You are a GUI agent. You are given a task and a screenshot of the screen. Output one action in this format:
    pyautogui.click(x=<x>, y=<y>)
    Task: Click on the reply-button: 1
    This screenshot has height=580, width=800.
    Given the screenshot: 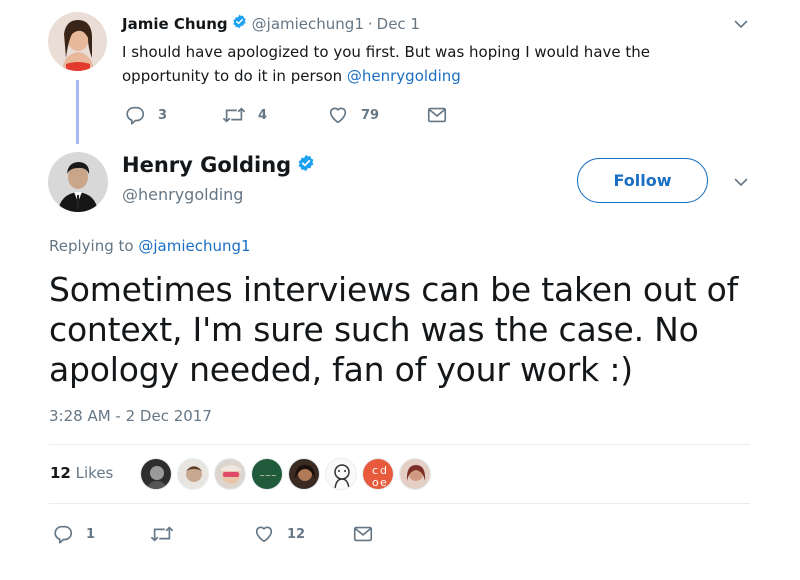 What is the action you would take?
    pyautogui.click(x=73, y=534)
    